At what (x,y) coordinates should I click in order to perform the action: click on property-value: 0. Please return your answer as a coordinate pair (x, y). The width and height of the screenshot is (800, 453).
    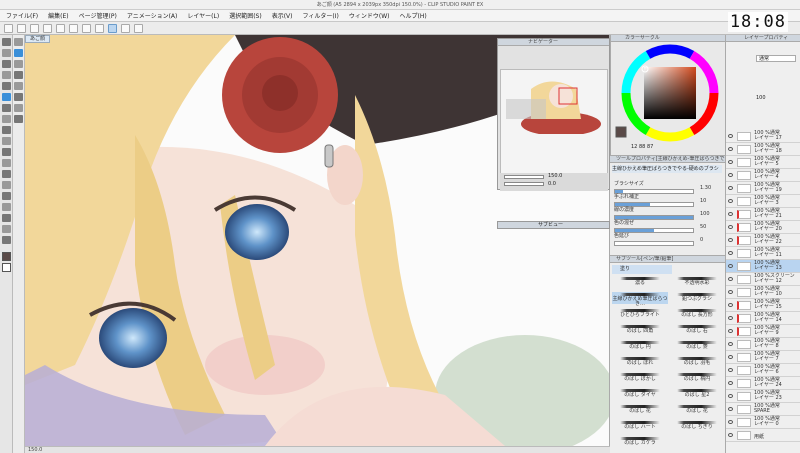
    Looking at the image, I should click on (701, 240).